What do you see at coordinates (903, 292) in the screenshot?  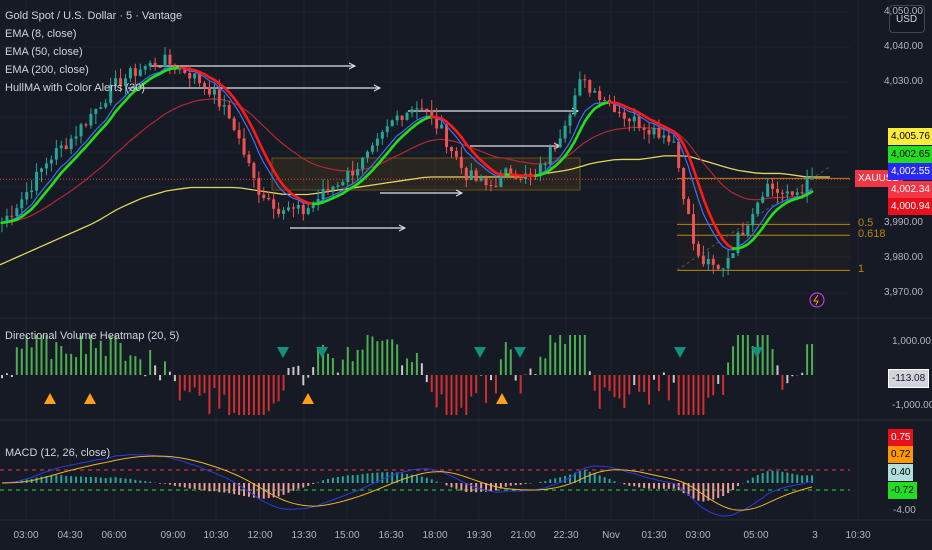 I see `price-tick: 3,970.00` at bounding box center [903, 292].